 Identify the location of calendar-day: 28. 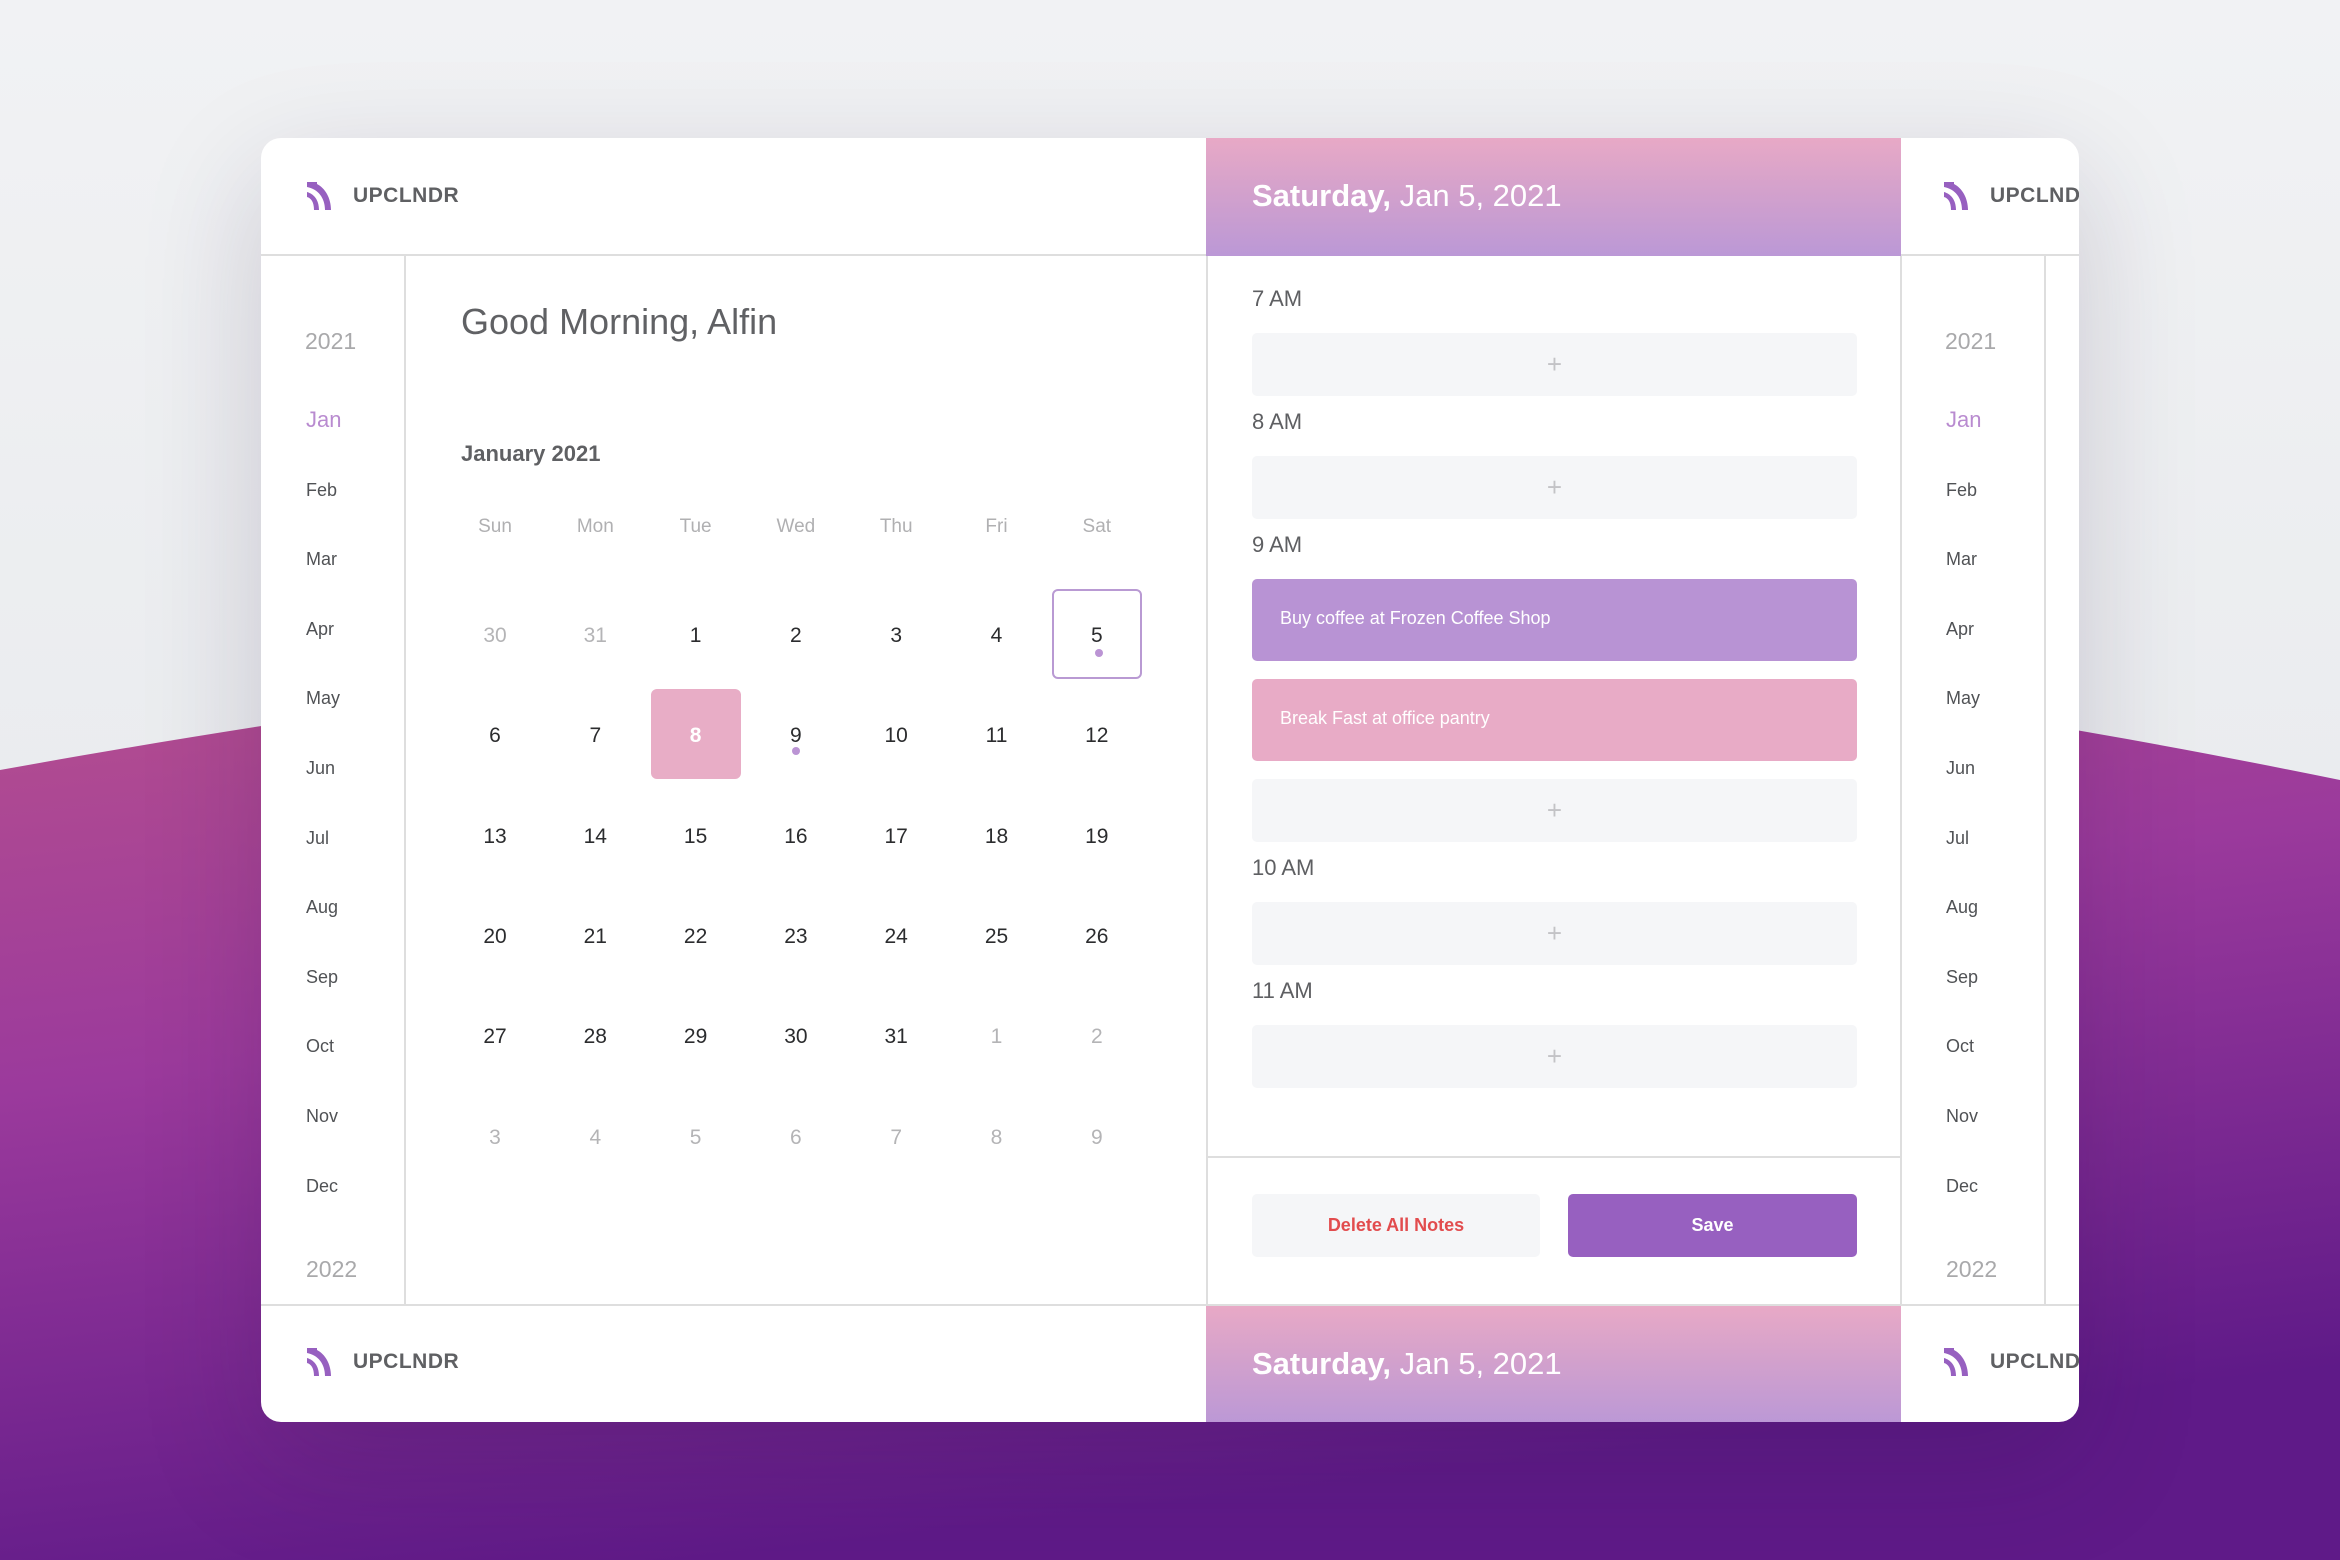
(595, 1035).